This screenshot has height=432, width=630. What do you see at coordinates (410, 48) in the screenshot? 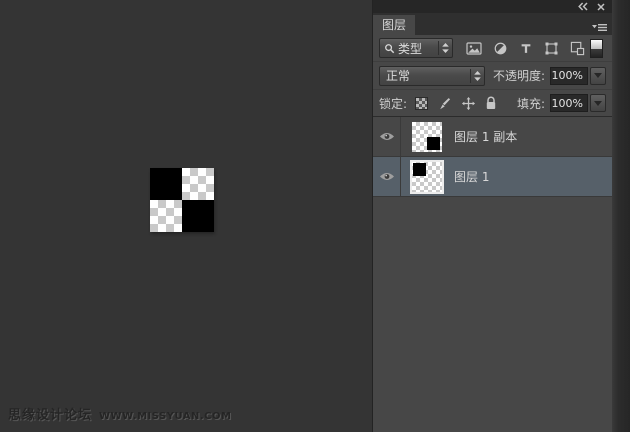
I see `filter-kind-label: 类型` at bounding box center [410, 48].